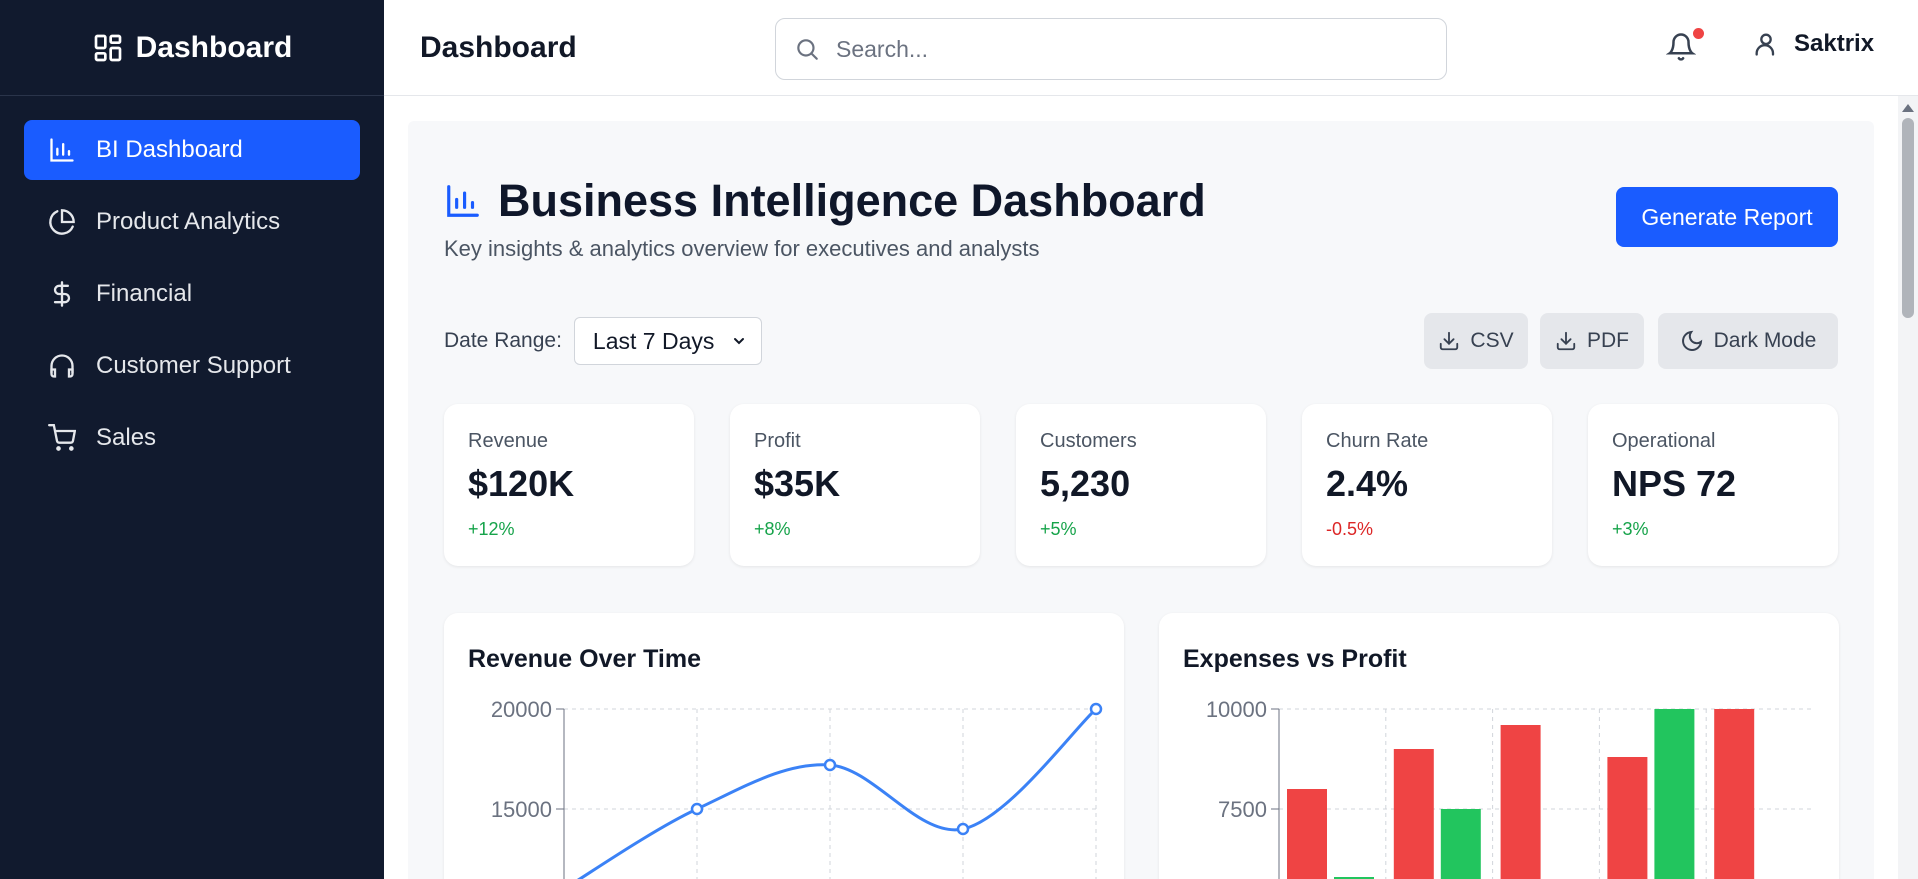 The height and width of the screenshot is (879, 1918). Describe the element at coordinates (1674, 483) in the screenshot. I see `kpi-value: NPS 72` at that location.